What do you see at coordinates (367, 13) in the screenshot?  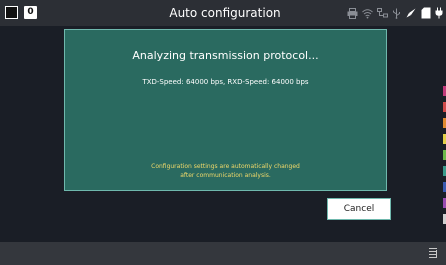 I see `wifi-icon` at bounding box center [367, 13].